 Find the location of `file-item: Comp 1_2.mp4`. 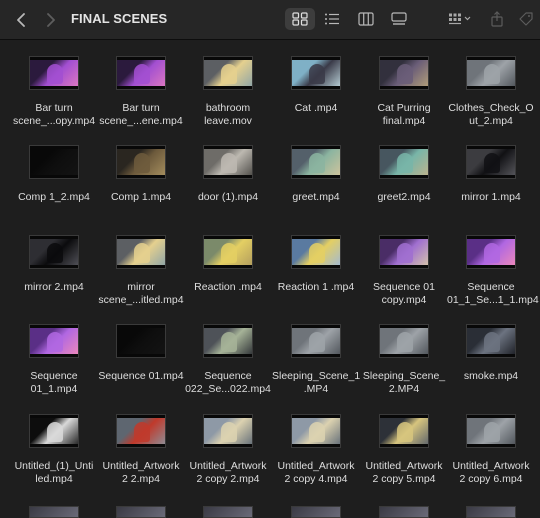

file-item: Comp 1_2.mp4 is located at coordinates (54, 188).